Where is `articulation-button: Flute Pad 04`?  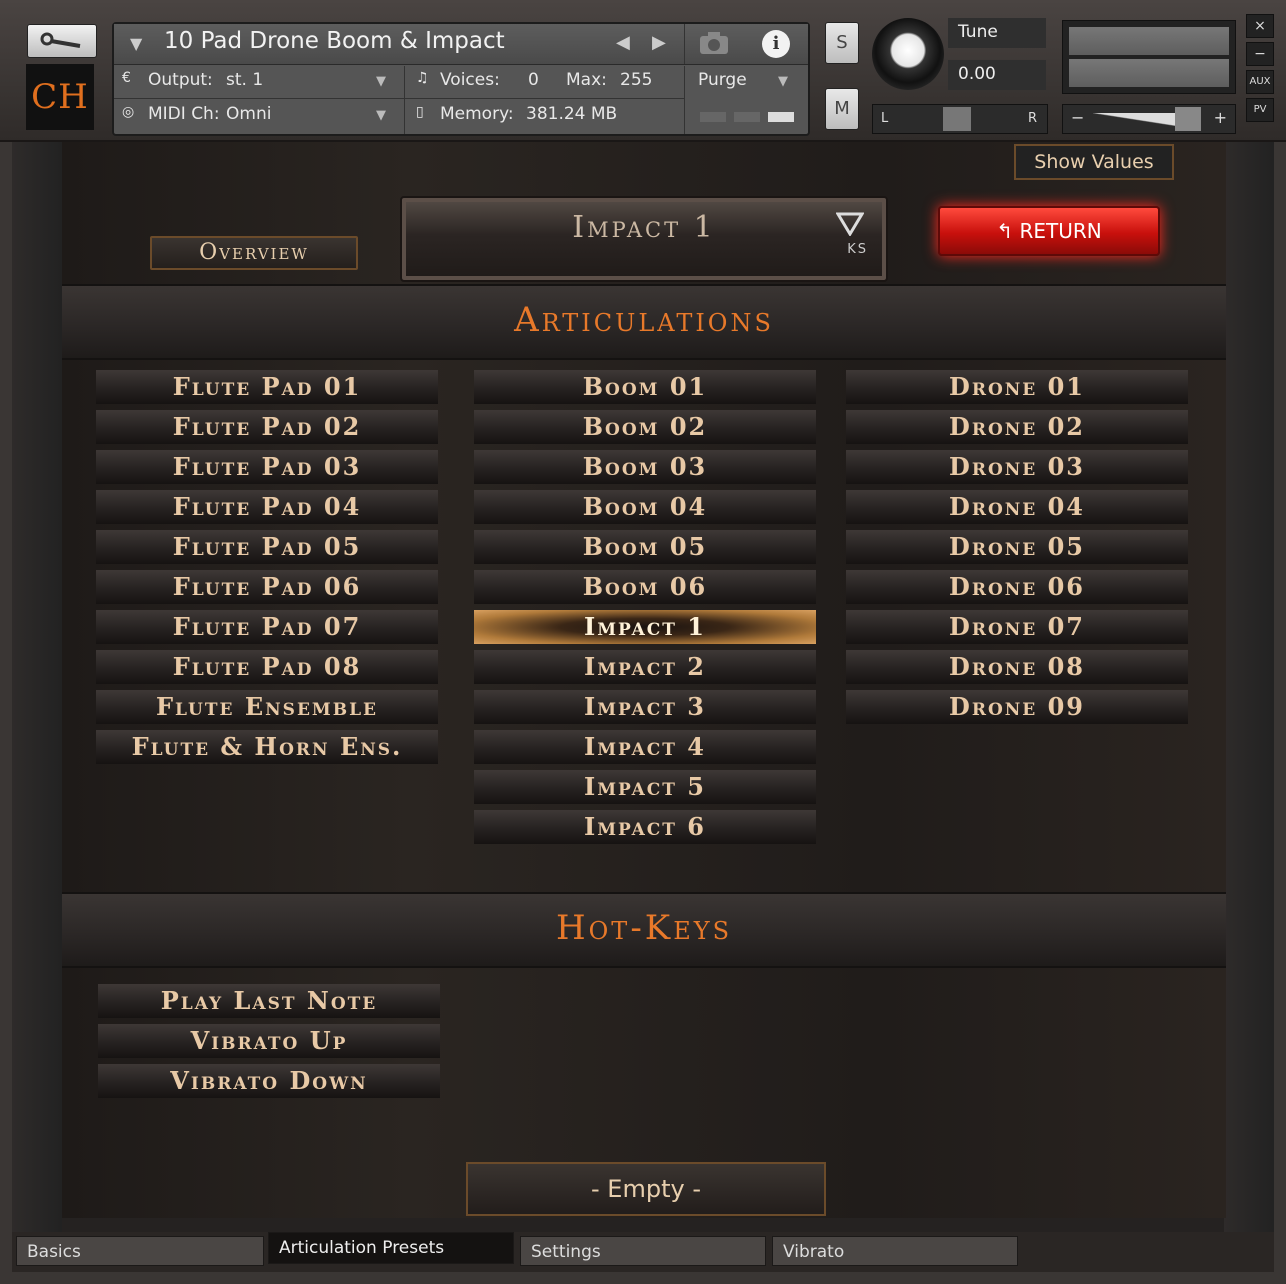
articulation-button: Flute Pad 04 is located at coordinates (267, 507).